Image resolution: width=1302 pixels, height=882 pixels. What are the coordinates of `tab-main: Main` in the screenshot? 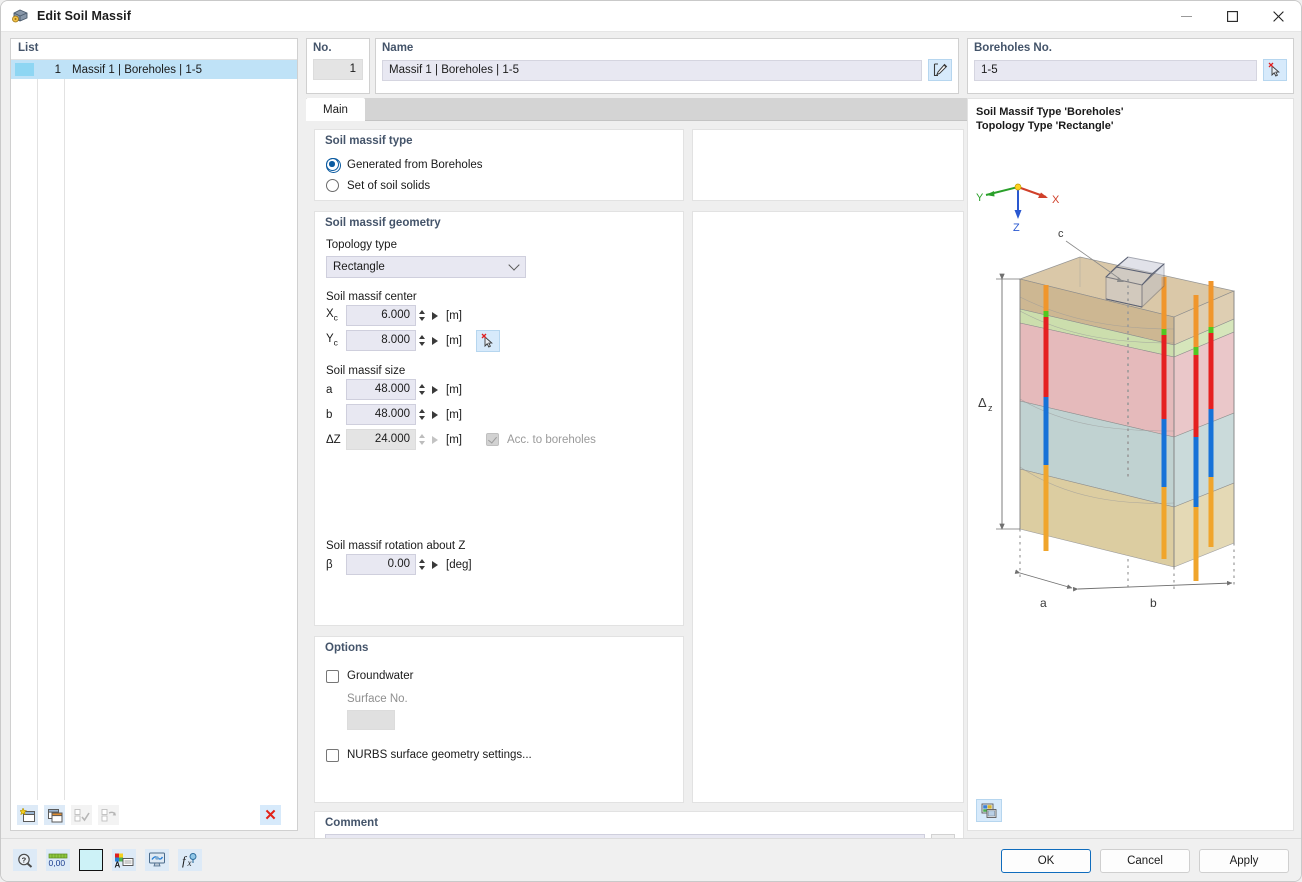 It's located at (335, 109).